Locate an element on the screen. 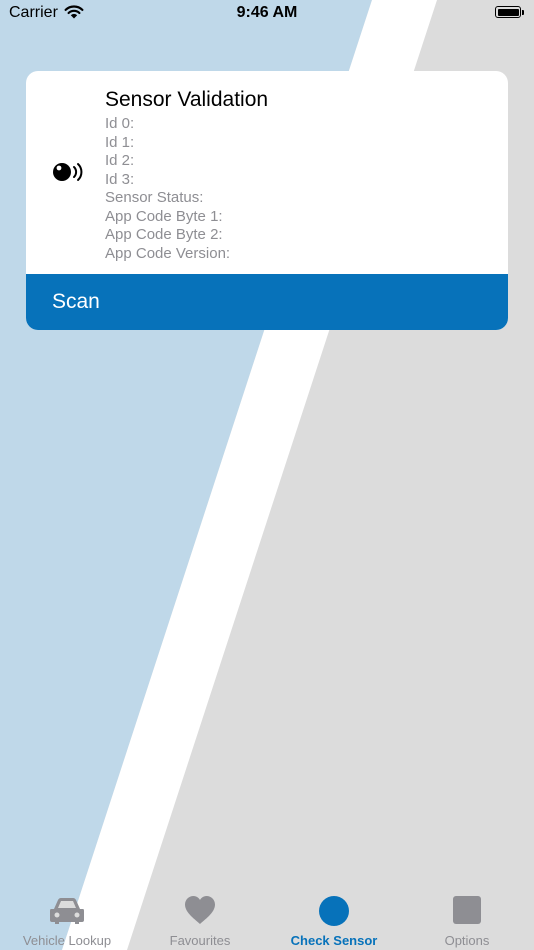 This screenshot has width=534, height=950. field-id-1: Id 1: is located at coordinates (120, 142).